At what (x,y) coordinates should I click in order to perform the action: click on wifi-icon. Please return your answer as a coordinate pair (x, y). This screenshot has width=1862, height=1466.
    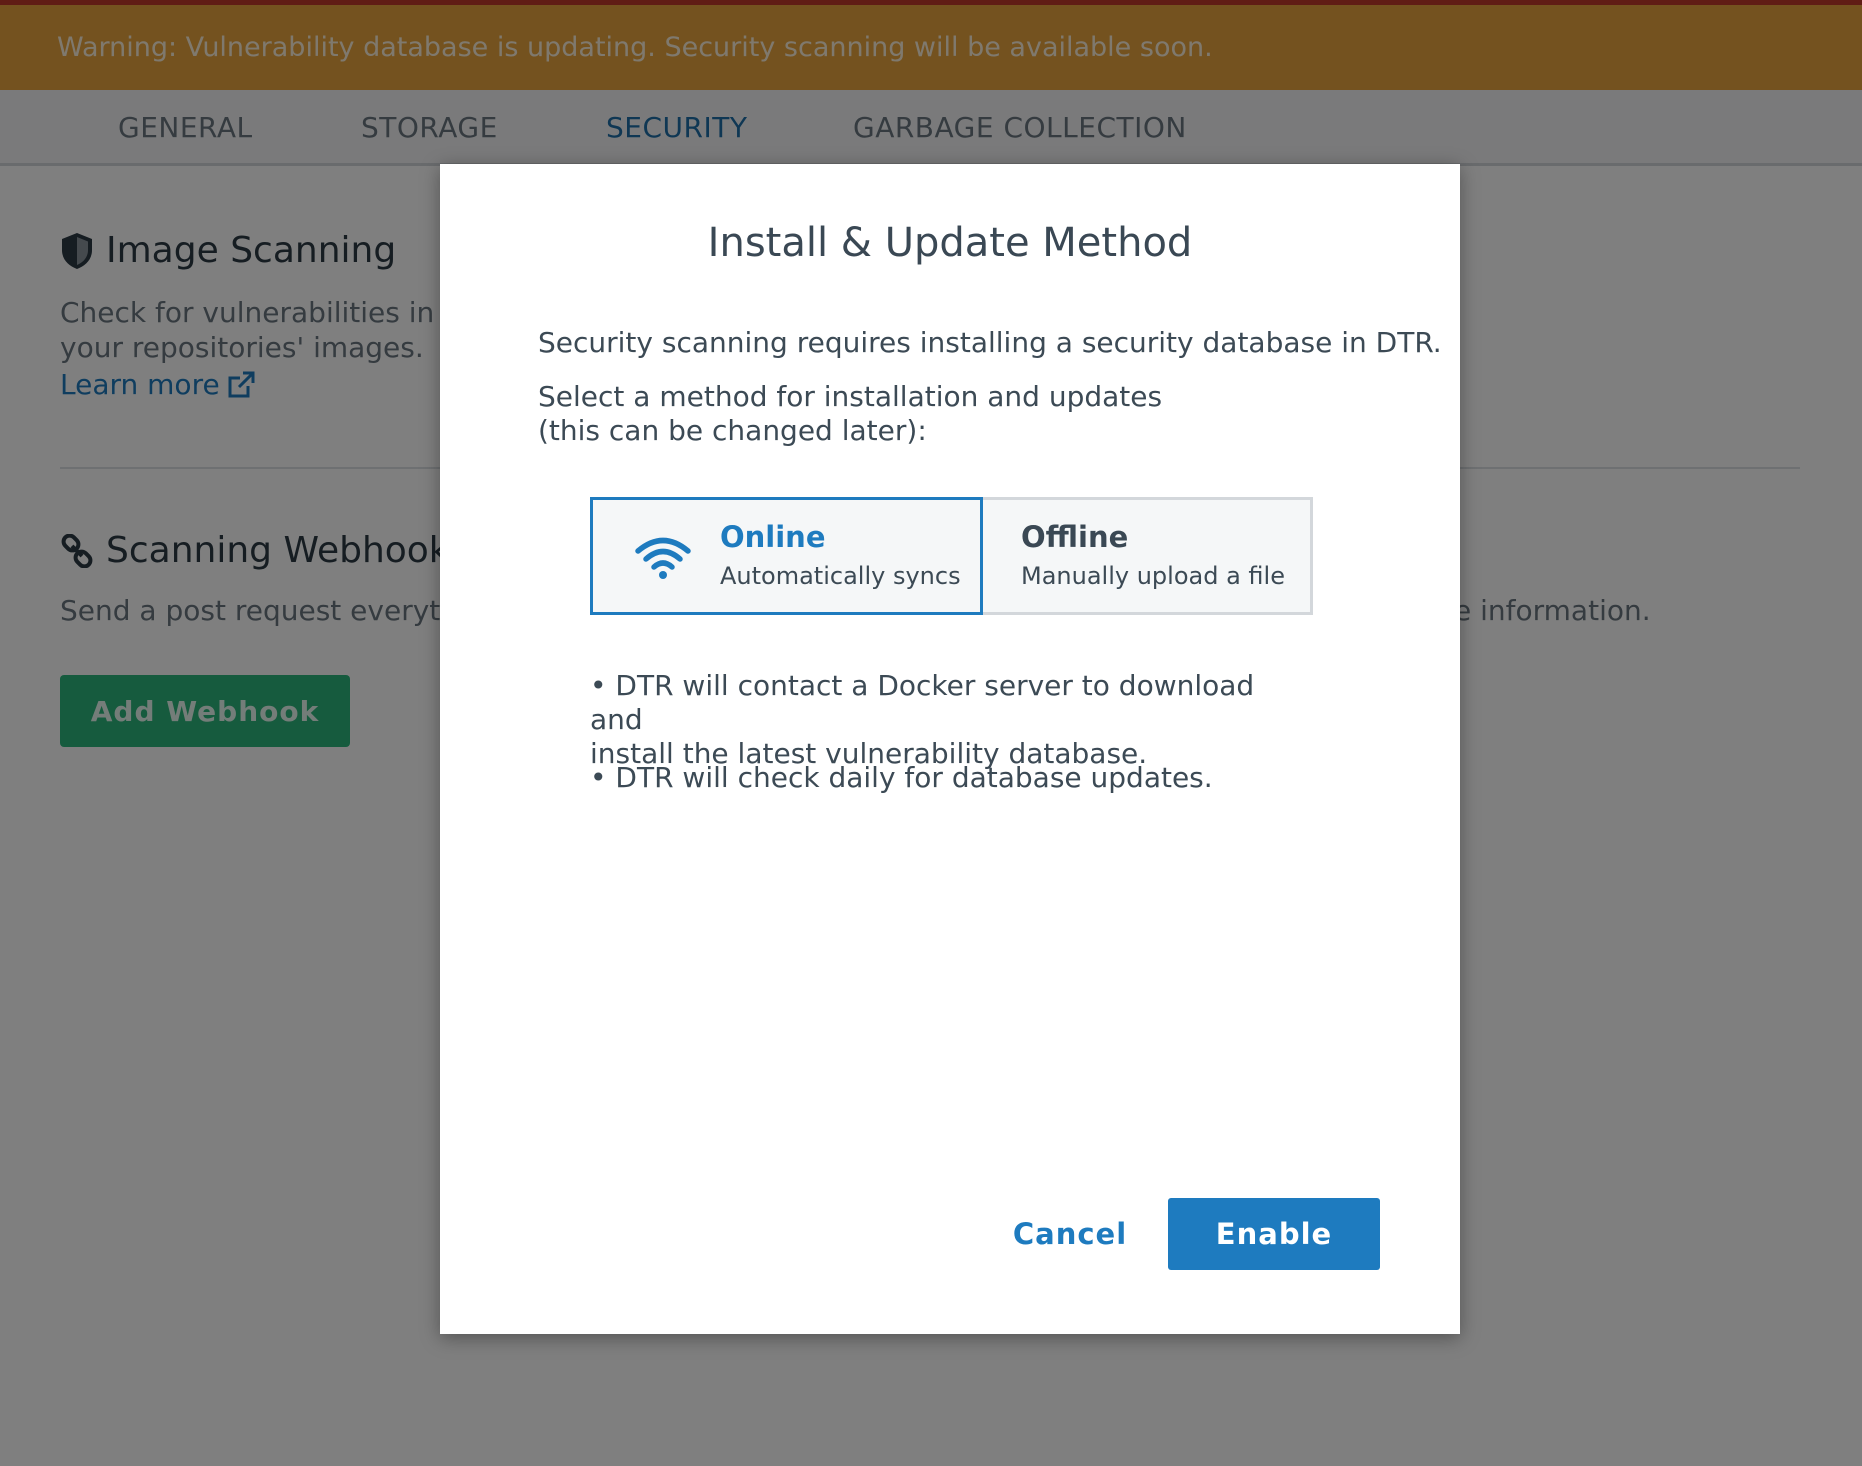
    Looking at the image, I should click on (663, 558).